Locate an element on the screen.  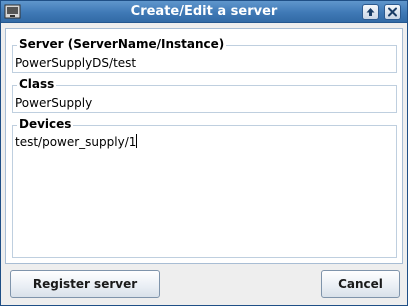
class-group: Class PowerSupply is located at coordinates (204, 95).